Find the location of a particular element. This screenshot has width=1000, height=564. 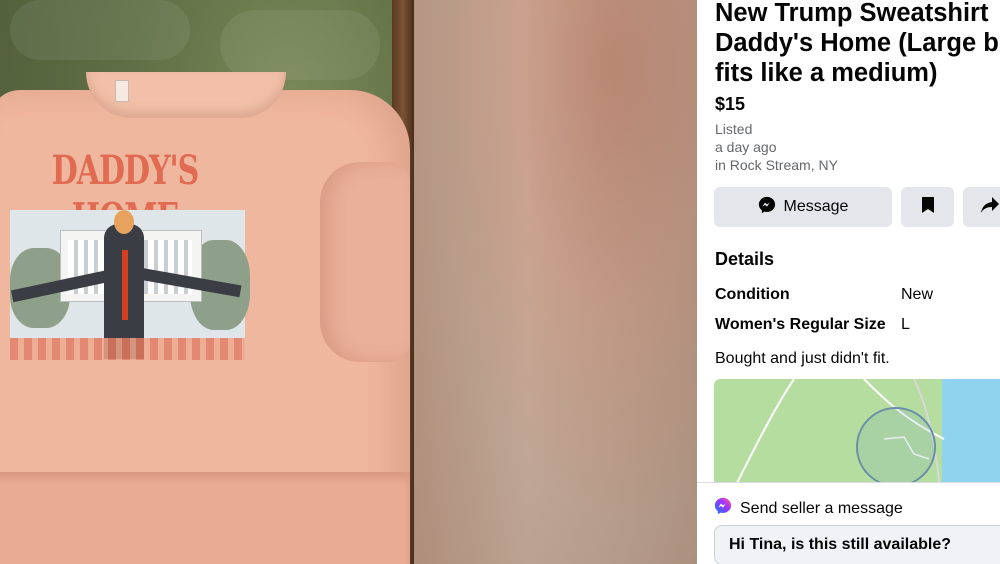

share-button is located at coordinates (981, 207).